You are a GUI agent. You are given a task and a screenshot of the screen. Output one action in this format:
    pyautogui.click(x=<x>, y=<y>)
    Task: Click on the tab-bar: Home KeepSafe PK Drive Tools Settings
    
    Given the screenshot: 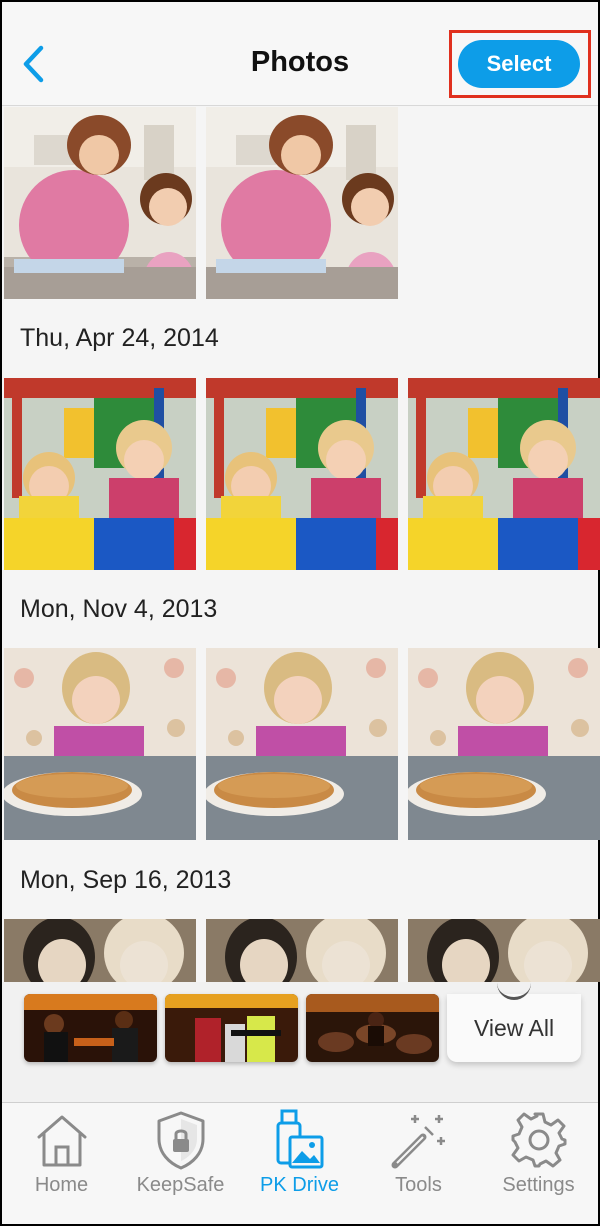 What is the action you would take?
    pyautogui.click(x=300, y=1163)
    